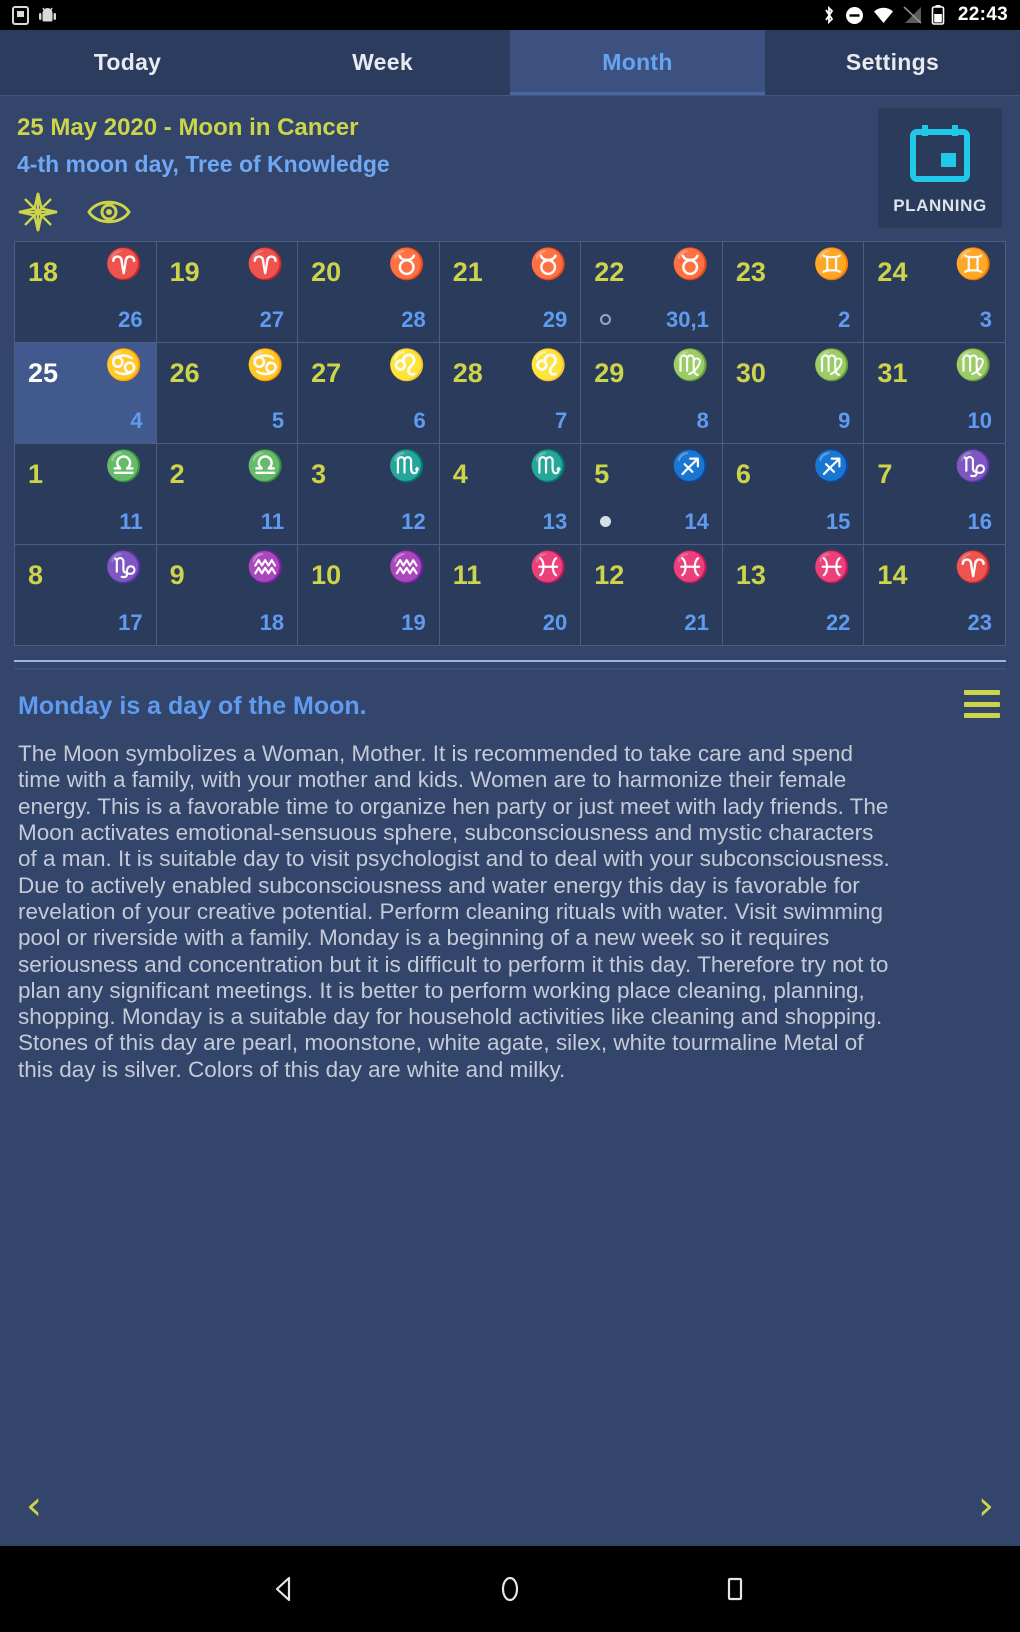 This screenshot has width=1020, height=1632. Describe the element at coordinates (319, 474) in the screenshot. I see `calendar-day-number: 3` at that location.